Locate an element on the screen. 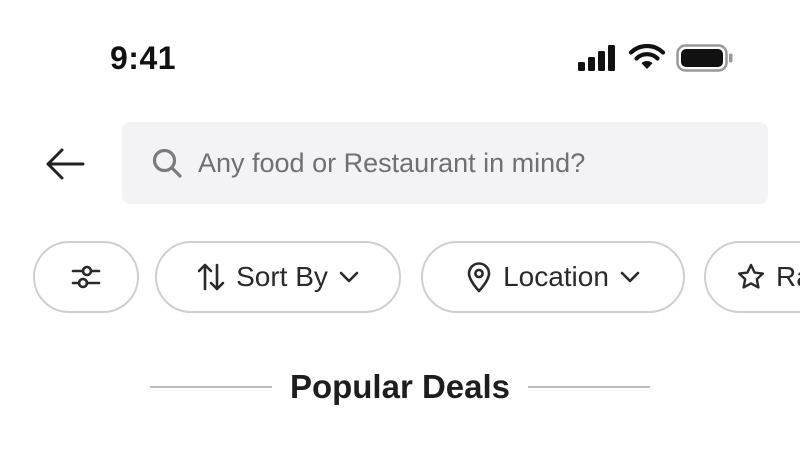 The image size is (800, 450). sort-arrows-icon is located at coordinates (211, 277).